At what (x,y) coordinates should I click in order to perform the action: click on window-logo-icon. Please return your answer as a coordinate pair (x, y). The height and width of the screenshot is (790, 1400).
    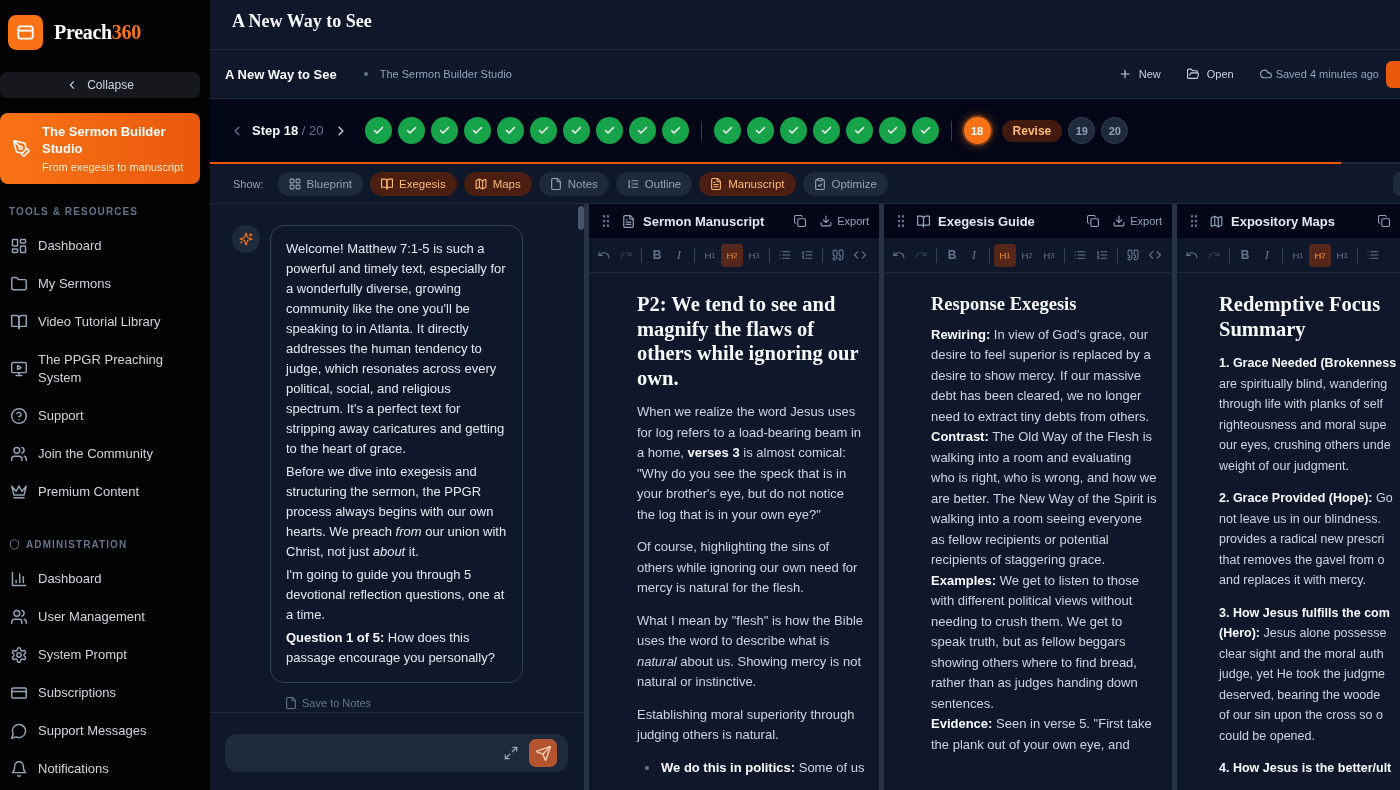
    Looking at the image, I should click on (25, 32).